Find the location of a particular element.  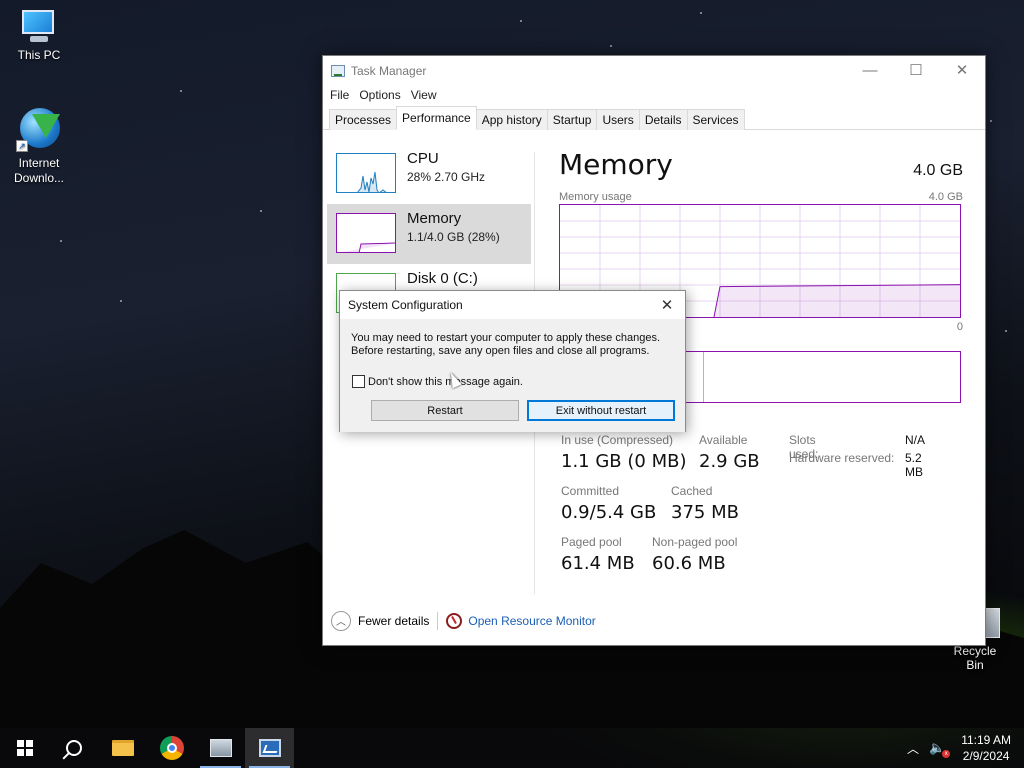

resource-detail: 1.1/4.0 GB (28%) is located at coordinates (453, 237).